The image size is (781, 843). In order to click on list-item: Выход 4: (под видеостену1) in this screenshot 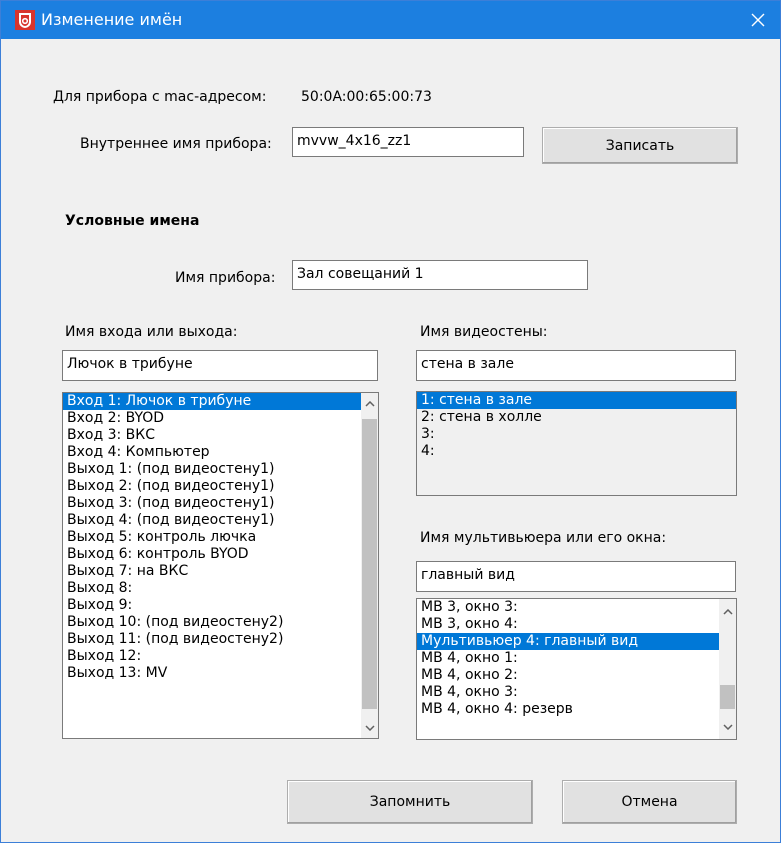, I will do `click(220, 520)`.